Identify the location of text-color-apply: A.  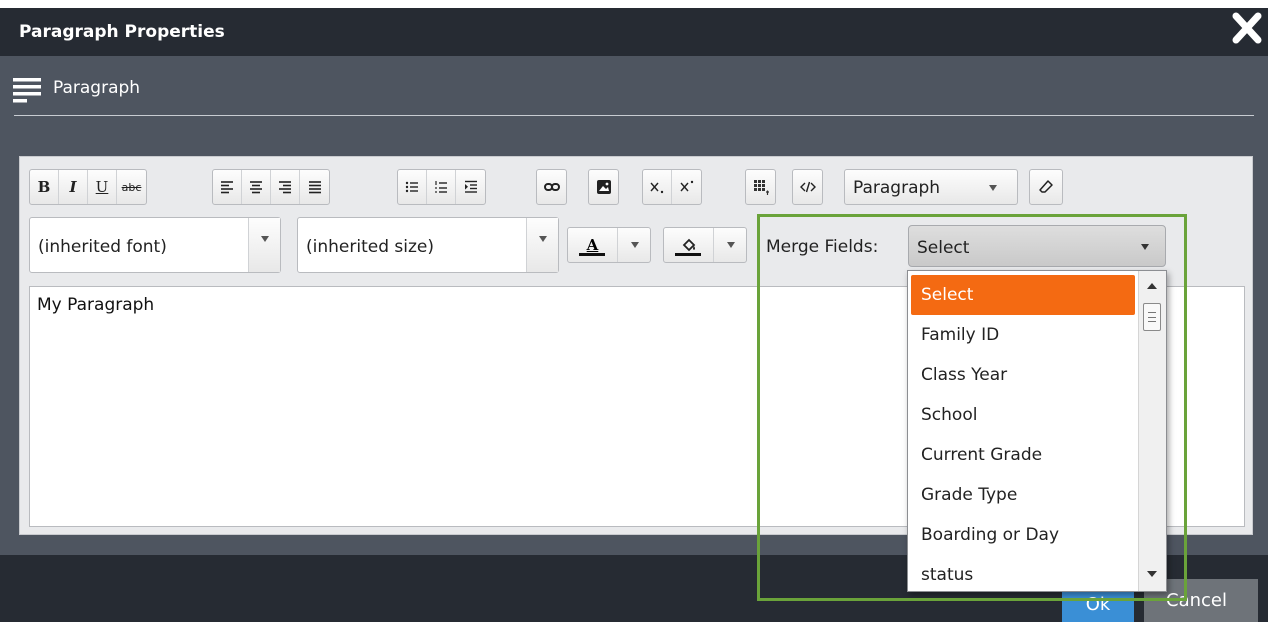
(593, 245).